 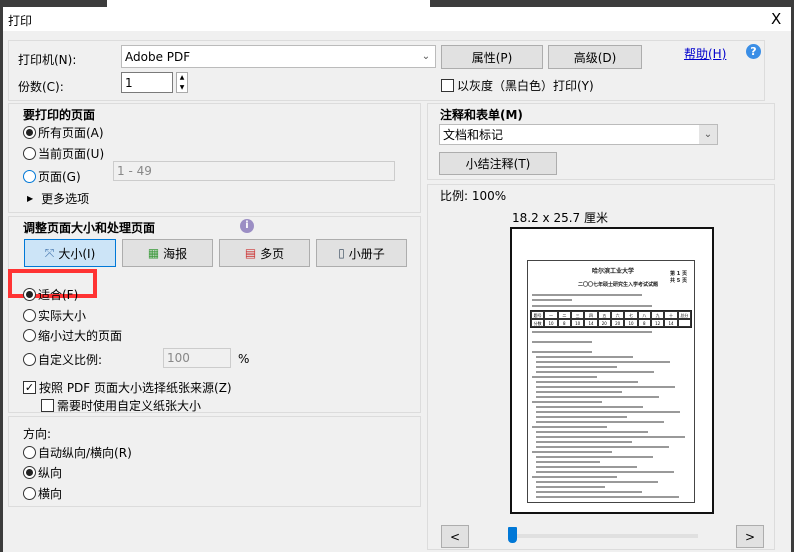 What do you see at coordinates (776, 19) in the screenshot?
I see `close-icon: X` at bounding box center [776, 19].